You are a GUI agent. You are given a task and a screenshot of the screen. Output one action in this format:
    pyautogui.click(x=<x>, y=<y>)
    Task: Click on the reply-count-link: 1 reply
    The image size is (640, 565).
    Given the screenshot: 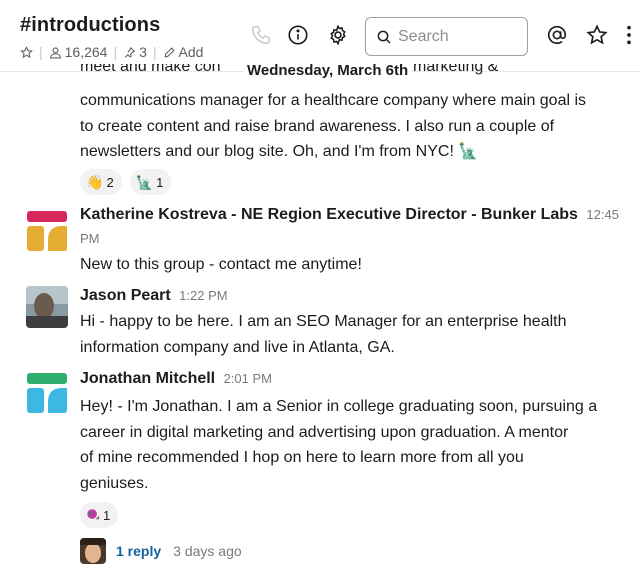 What is the action you would take?
    pyautogui.click(x=138, y=551)
    